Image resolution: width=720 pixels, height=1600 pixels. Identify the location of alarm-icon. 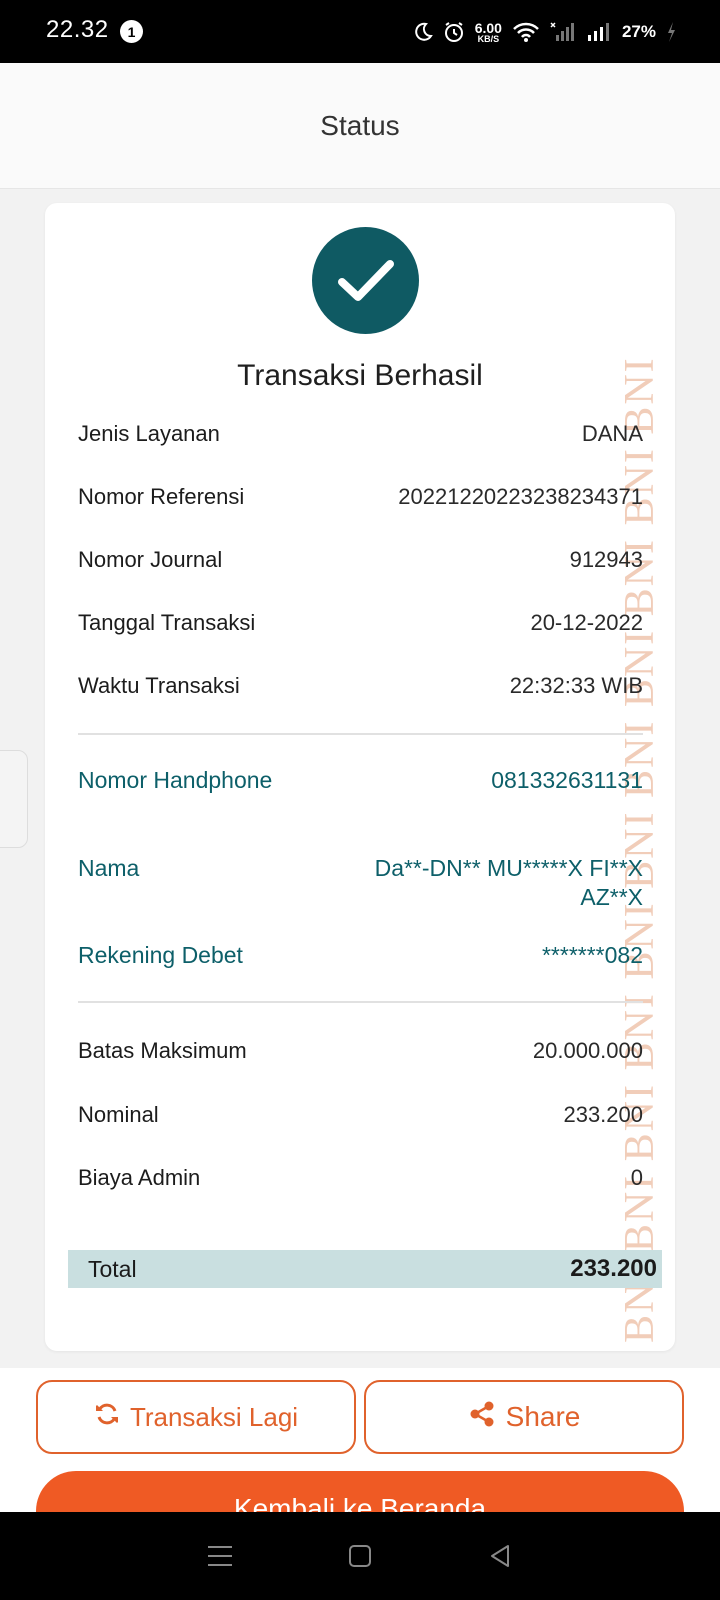
(454, 32).